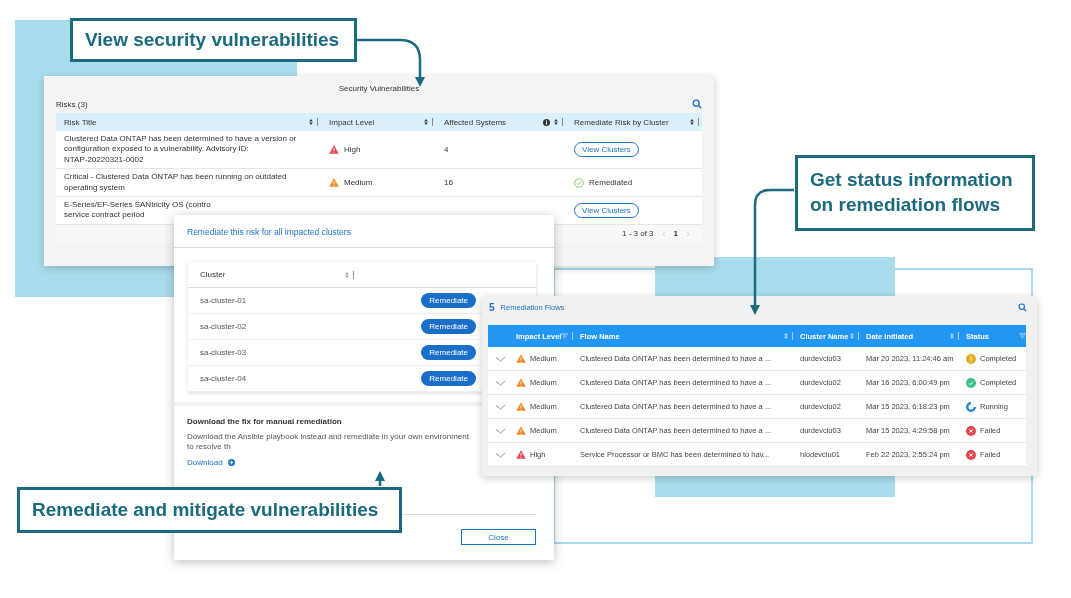  Describe the element at coordinates (446, 150) in the screenshot. I see `affected-count: 4` at that location.